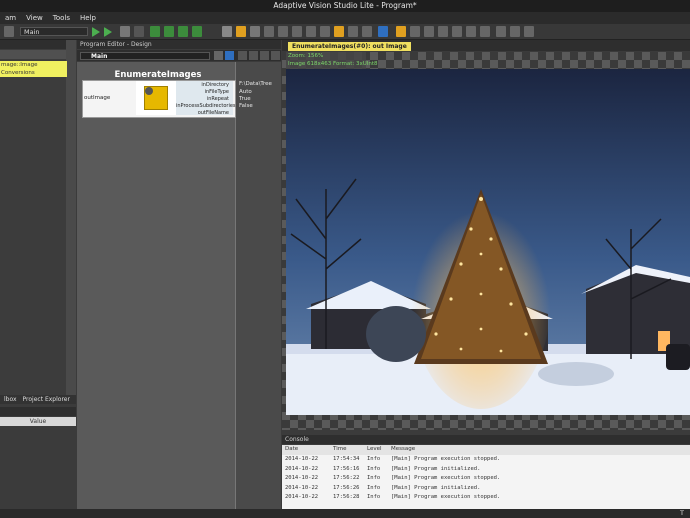 The width and height of the screenshot is (690, 518). Describe the element at coordinates (347, 450) in the screenshot. I see `console-col-time: Time` at that location.